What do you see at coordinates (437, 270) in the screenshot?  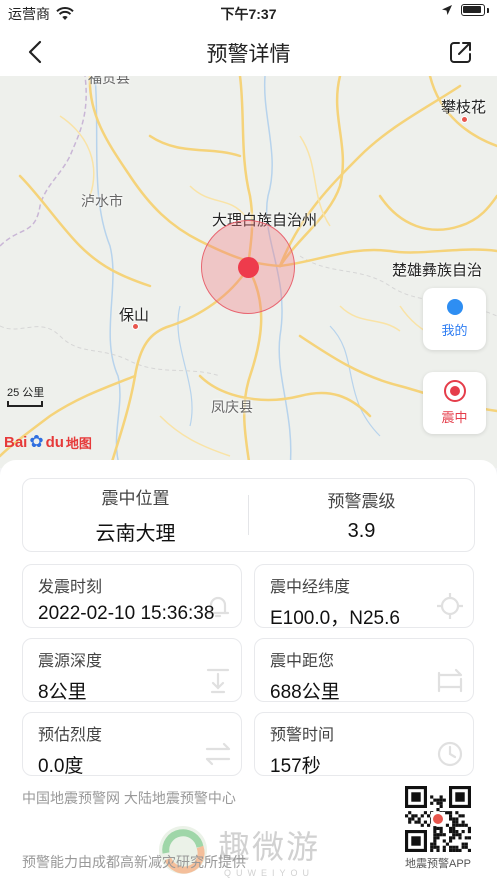 I see `map-label-chuxiong: 楚雄彝族自治` at bounding box center [437, 270].